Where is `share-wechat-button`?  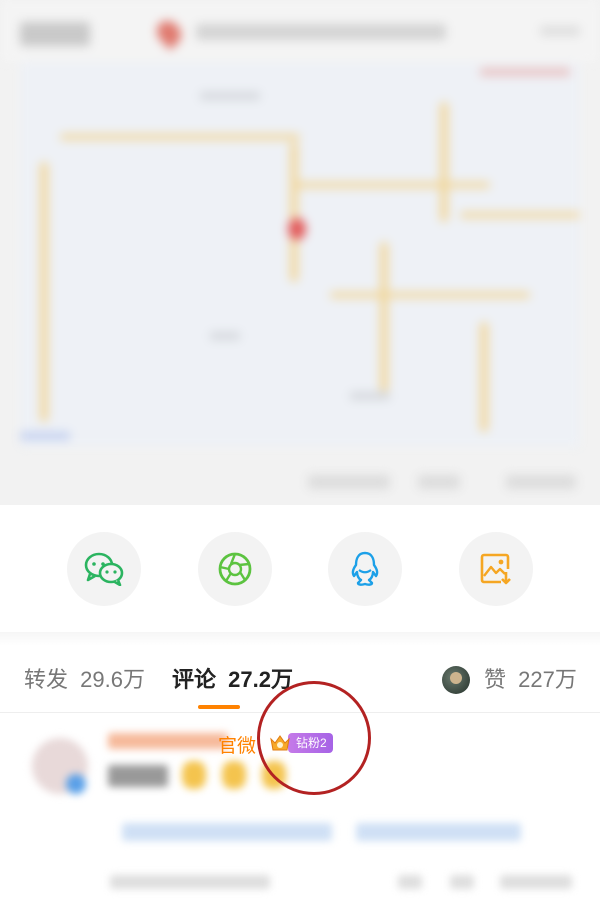 share-wechat-button is located at coordinates (104, 569).